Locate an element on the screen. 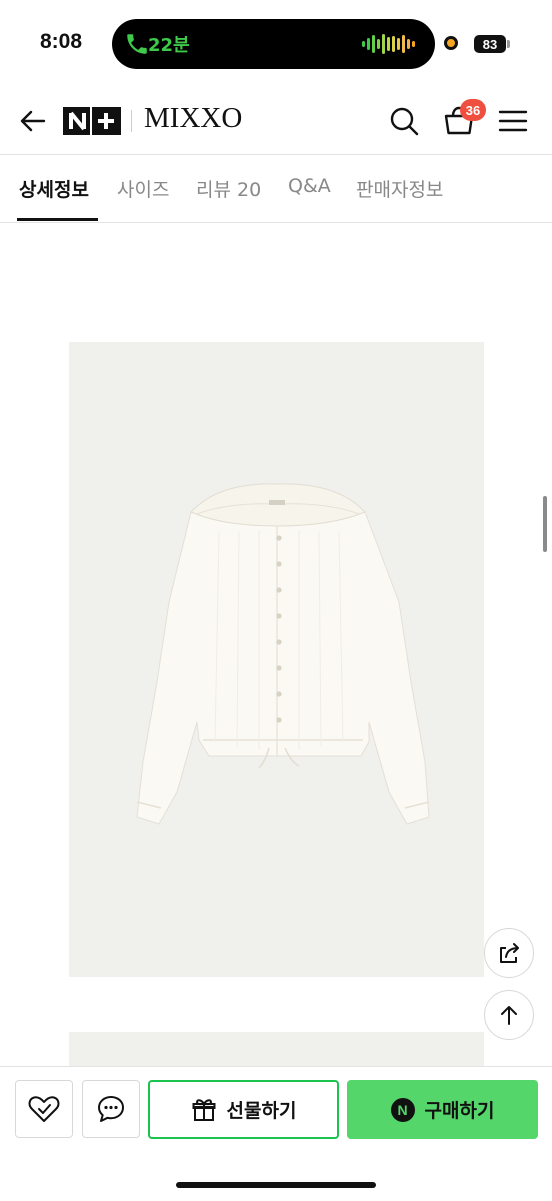 The image size is (552, 1201). tabs-divider-line is located at coordinates (276, 222).